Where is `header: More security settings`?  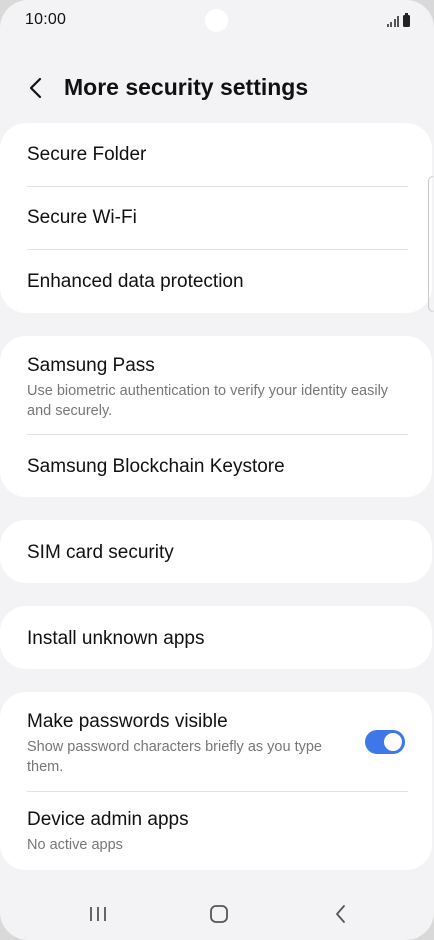
header: More security settings is located at coordinates (217, 88).